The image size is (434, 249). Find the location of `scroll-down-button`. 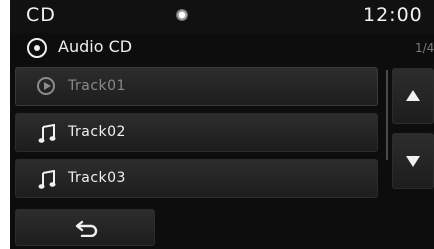

scroll-down-button is located at coordinates (413, 161).